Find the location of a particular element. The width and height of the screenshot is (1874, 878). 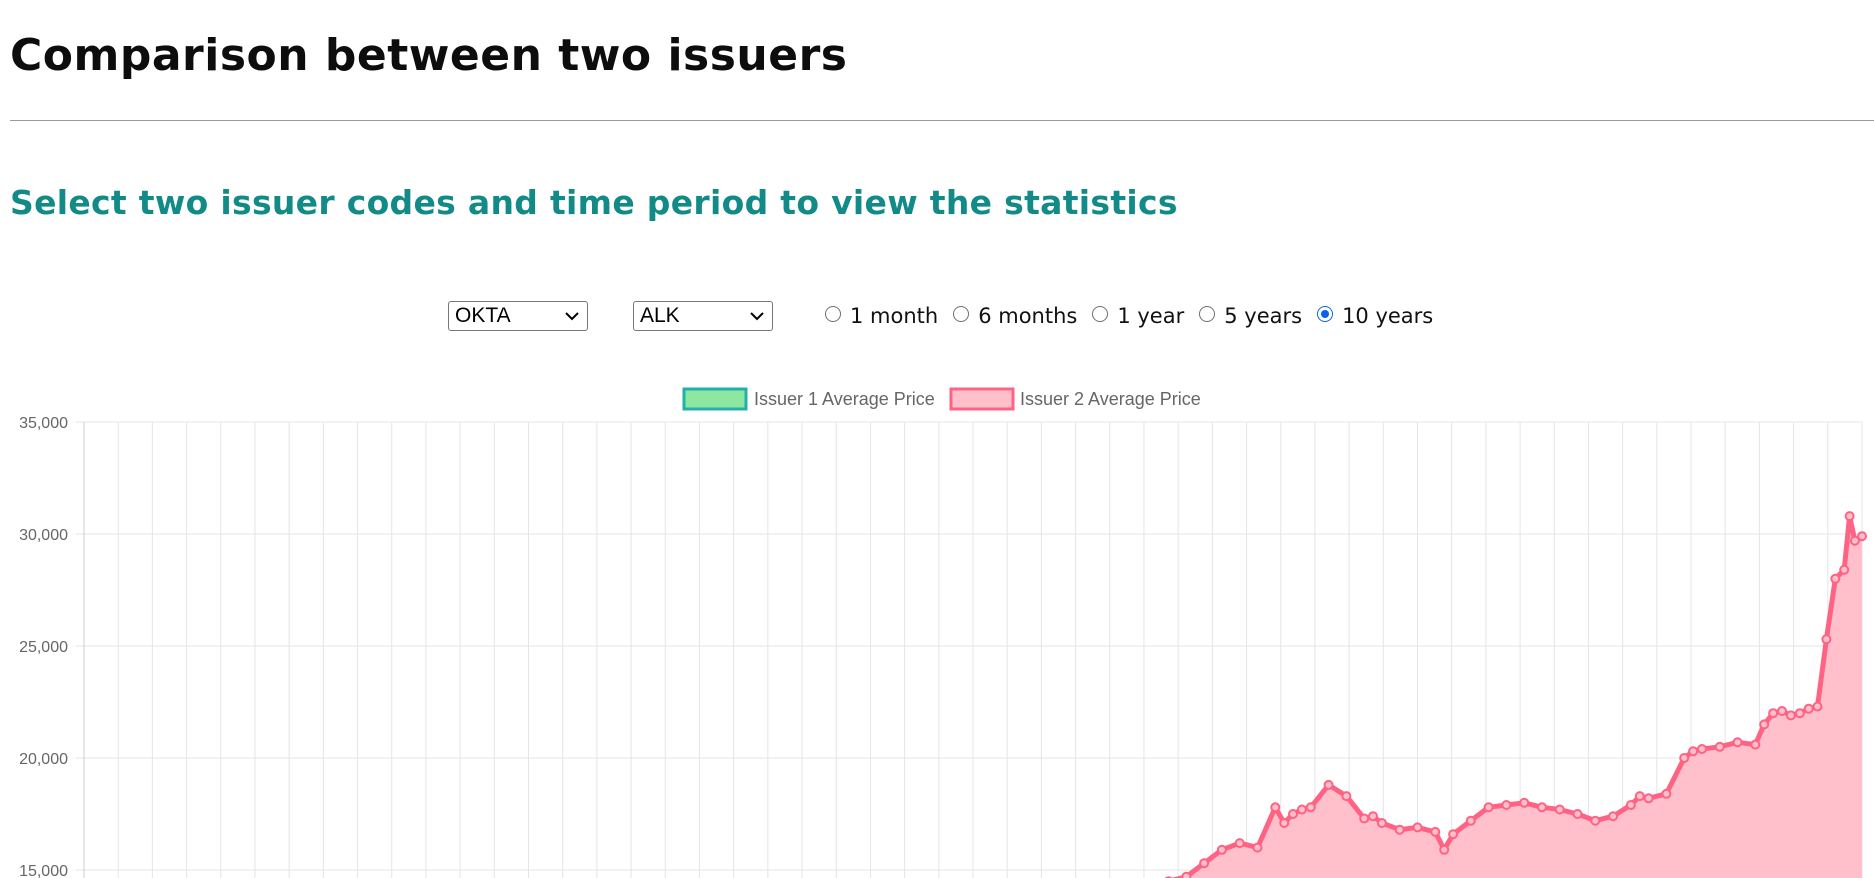

period-option-6-months: 6 months is located at coordinates (1015, 316).